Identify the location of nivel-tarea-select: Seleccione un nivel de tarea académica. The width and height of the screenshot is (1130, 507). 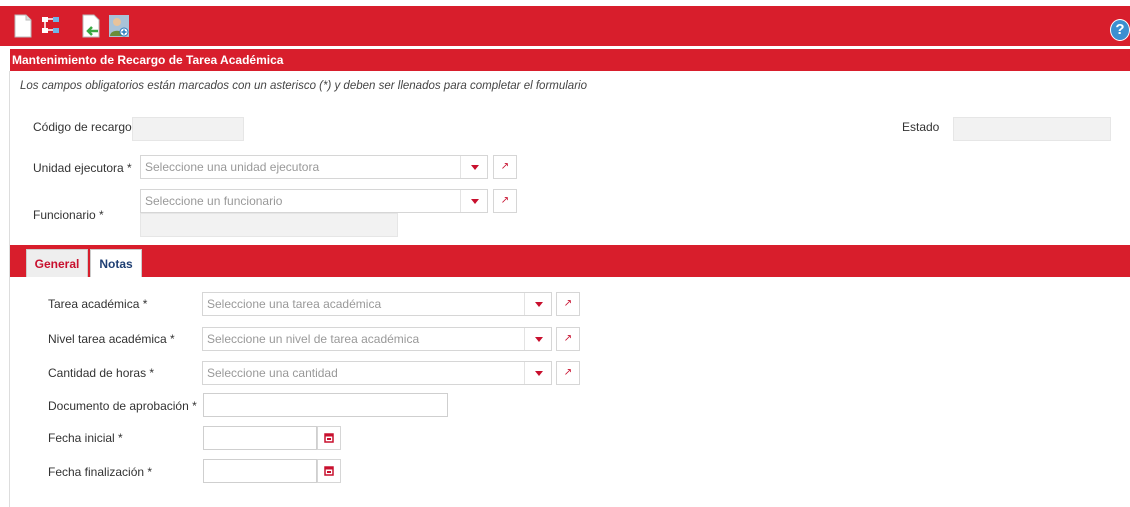
(377, 339).